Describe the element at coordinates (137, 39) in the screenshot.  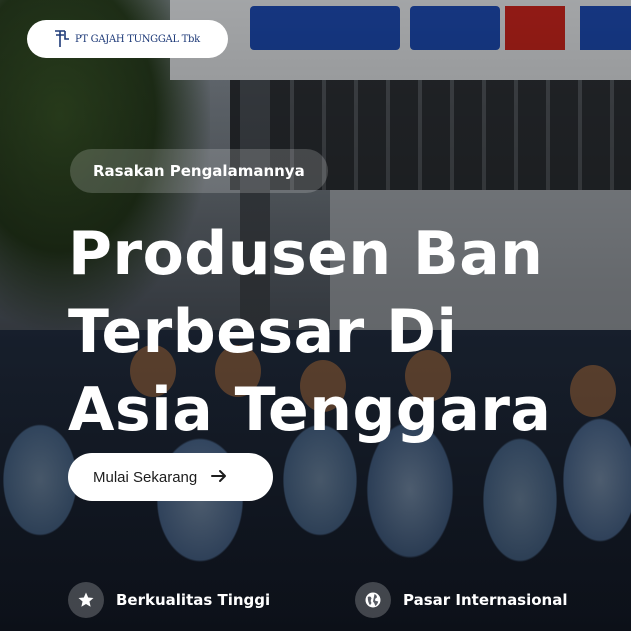
I see `brand-logo-text: PT GAJAH TUNGGAL Tbk` at that location.